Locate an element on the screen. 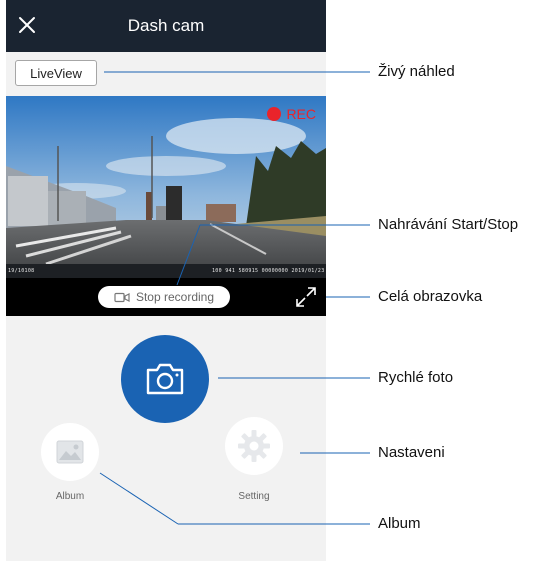  osd-right-readout: 100 941 580915 00000000 2019/01/23 is located at coordinates (268, 271).